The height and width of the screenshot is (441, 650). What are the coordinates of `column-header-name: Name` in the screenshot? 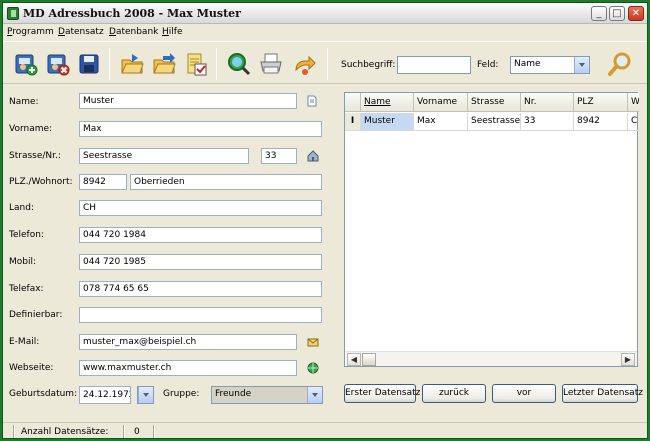 It's located at (387, 102).